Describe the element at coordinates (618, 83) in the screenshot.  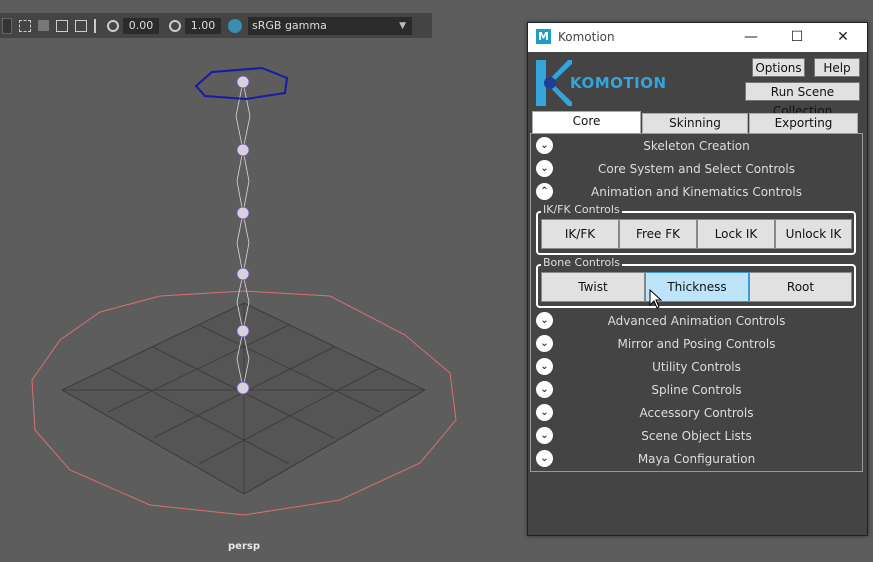
I see `logo-text: KOMOTION` at that location.